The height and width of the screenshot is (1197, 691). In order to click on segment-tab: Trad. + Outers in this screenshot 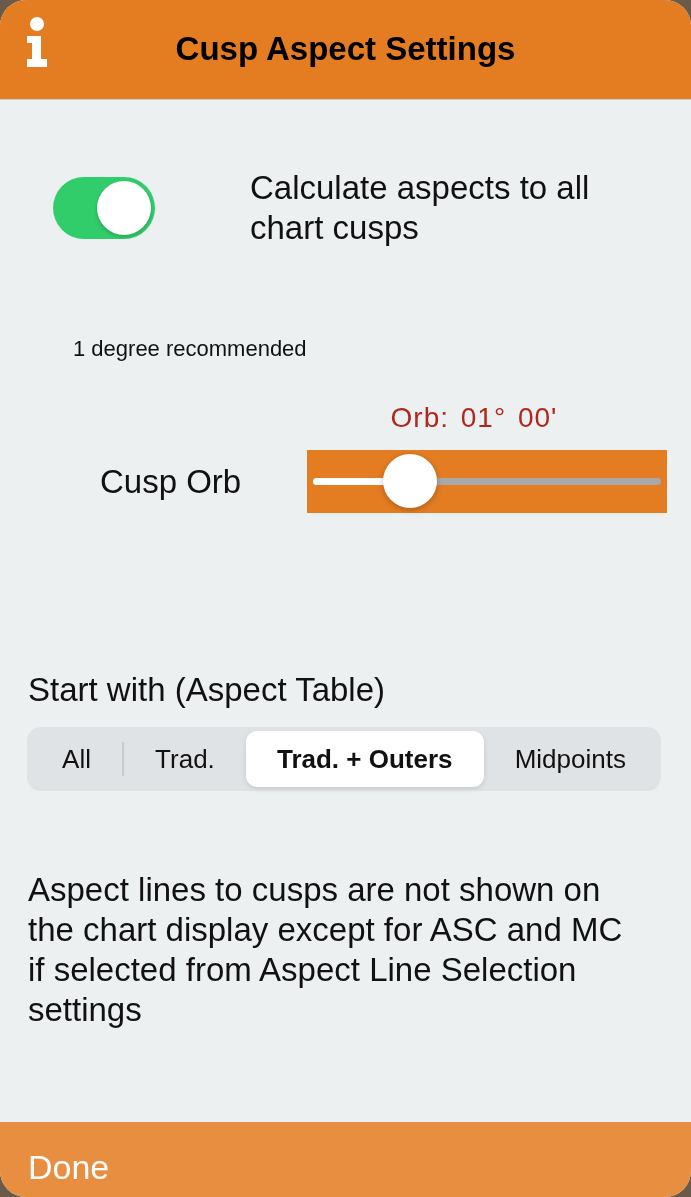, I will do `click(364, 759)`.